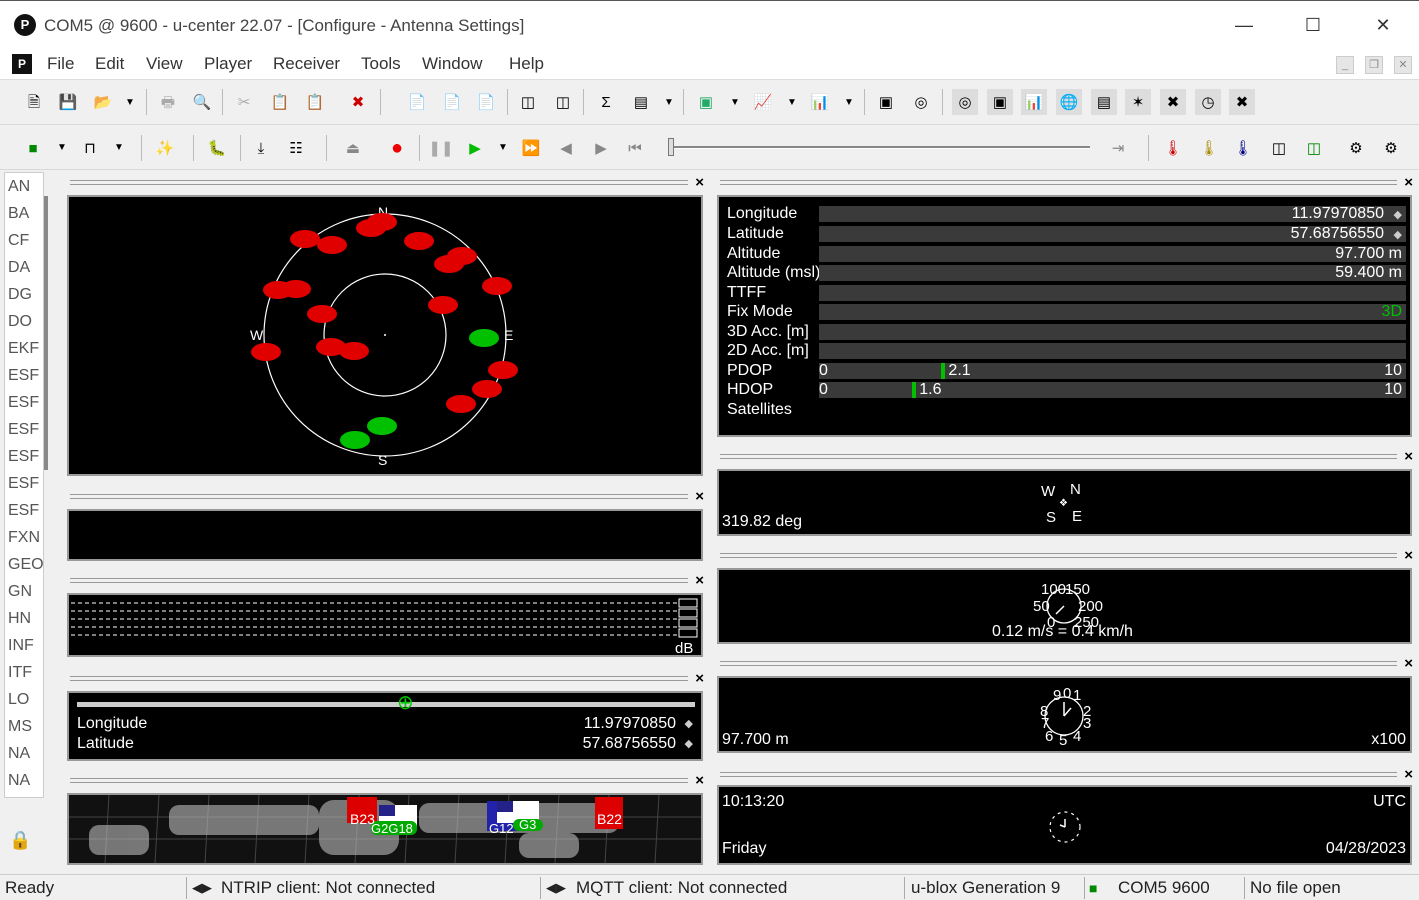 Image resolution: width=1419 pixels, height=900 pixels. What do you see at coordinates (1064, 714) in the screenshot?
I see `altimeter-canvas: 9 0 1 8 2 7 3 6 5 4 97.700 m x100` at bounding box center [1064, 714].